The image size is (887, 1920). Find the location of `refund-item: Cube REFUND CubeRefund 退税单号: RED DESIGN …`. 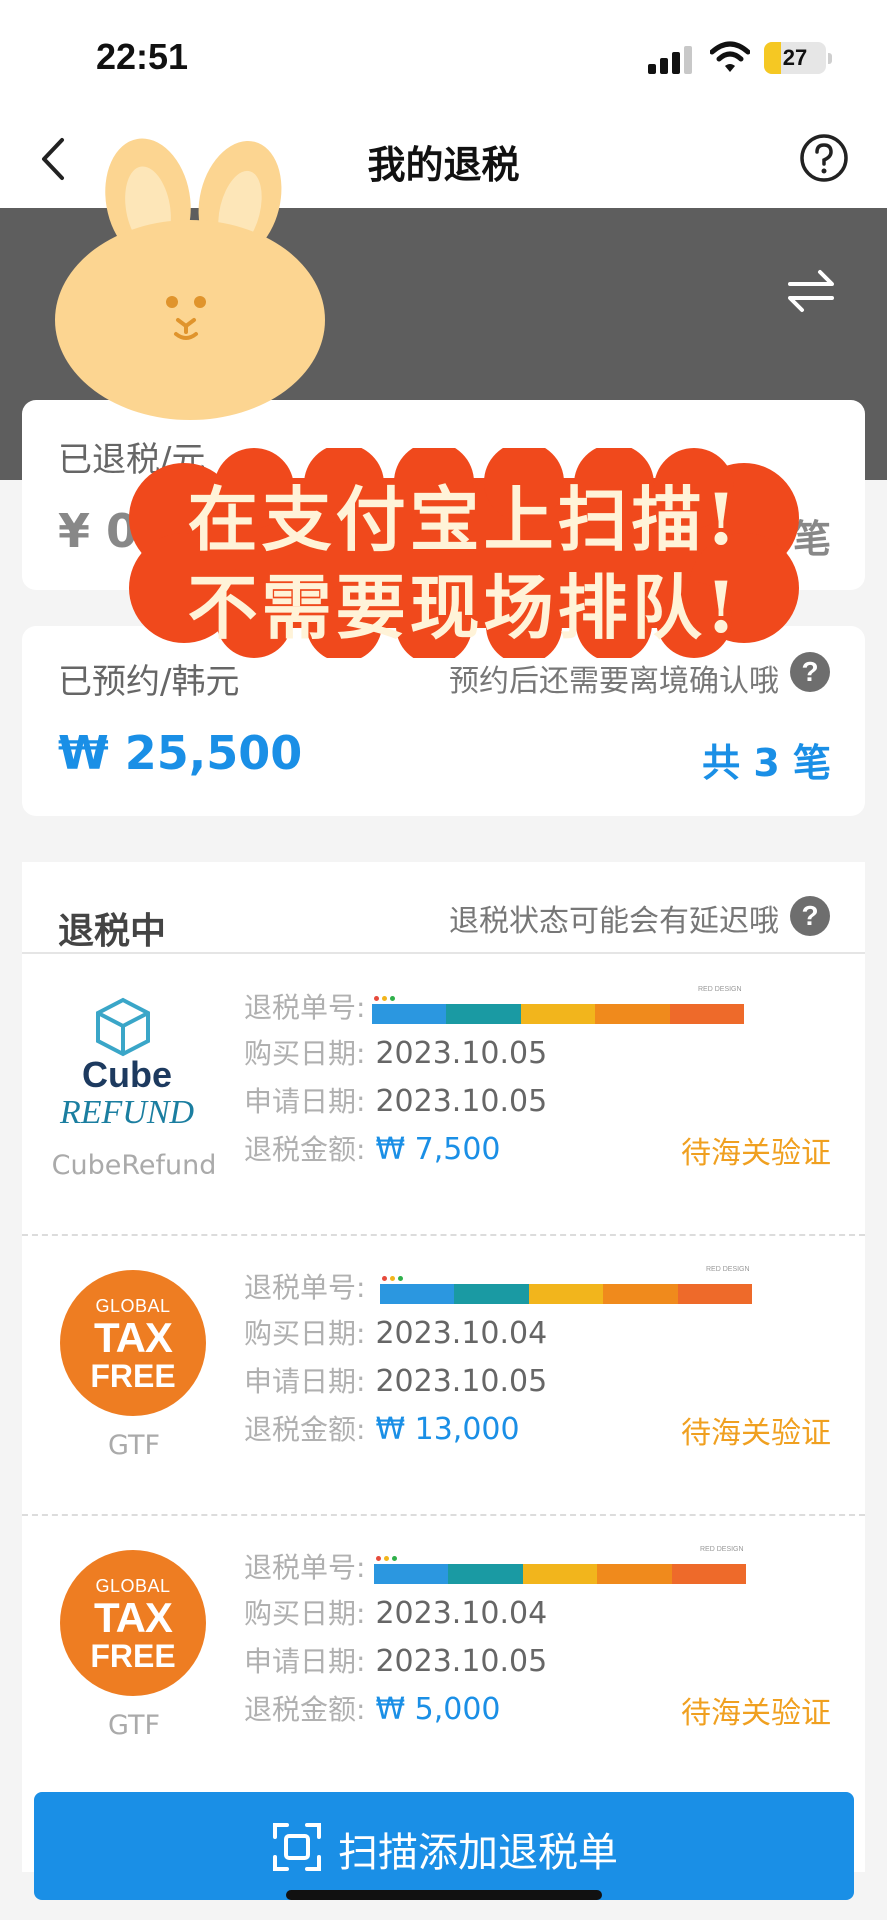

refund-item: Cube REFUND CubeRefund 退税单号: RED DESIGN … is located at coordinates (443, 1096).